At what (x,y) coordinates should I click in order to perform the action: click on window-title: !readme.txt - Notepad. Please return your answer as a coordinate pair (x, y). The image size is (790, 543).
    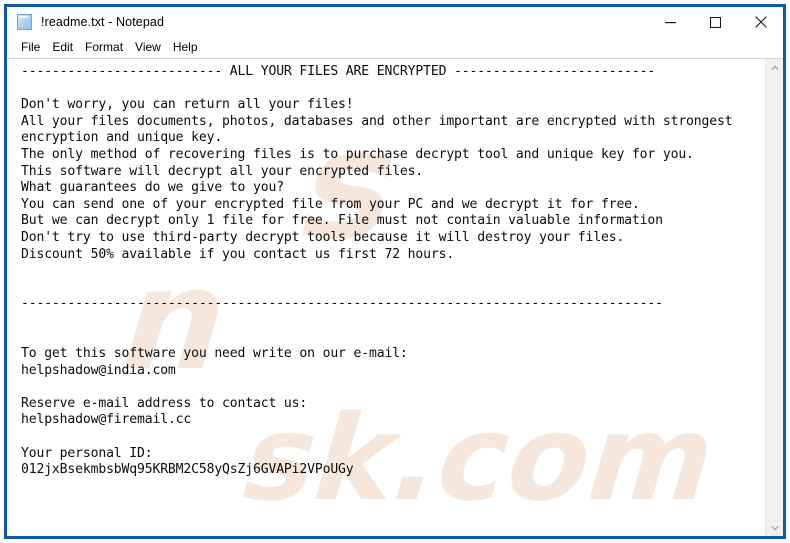
    Looking at the image, I should click on (102, 22).